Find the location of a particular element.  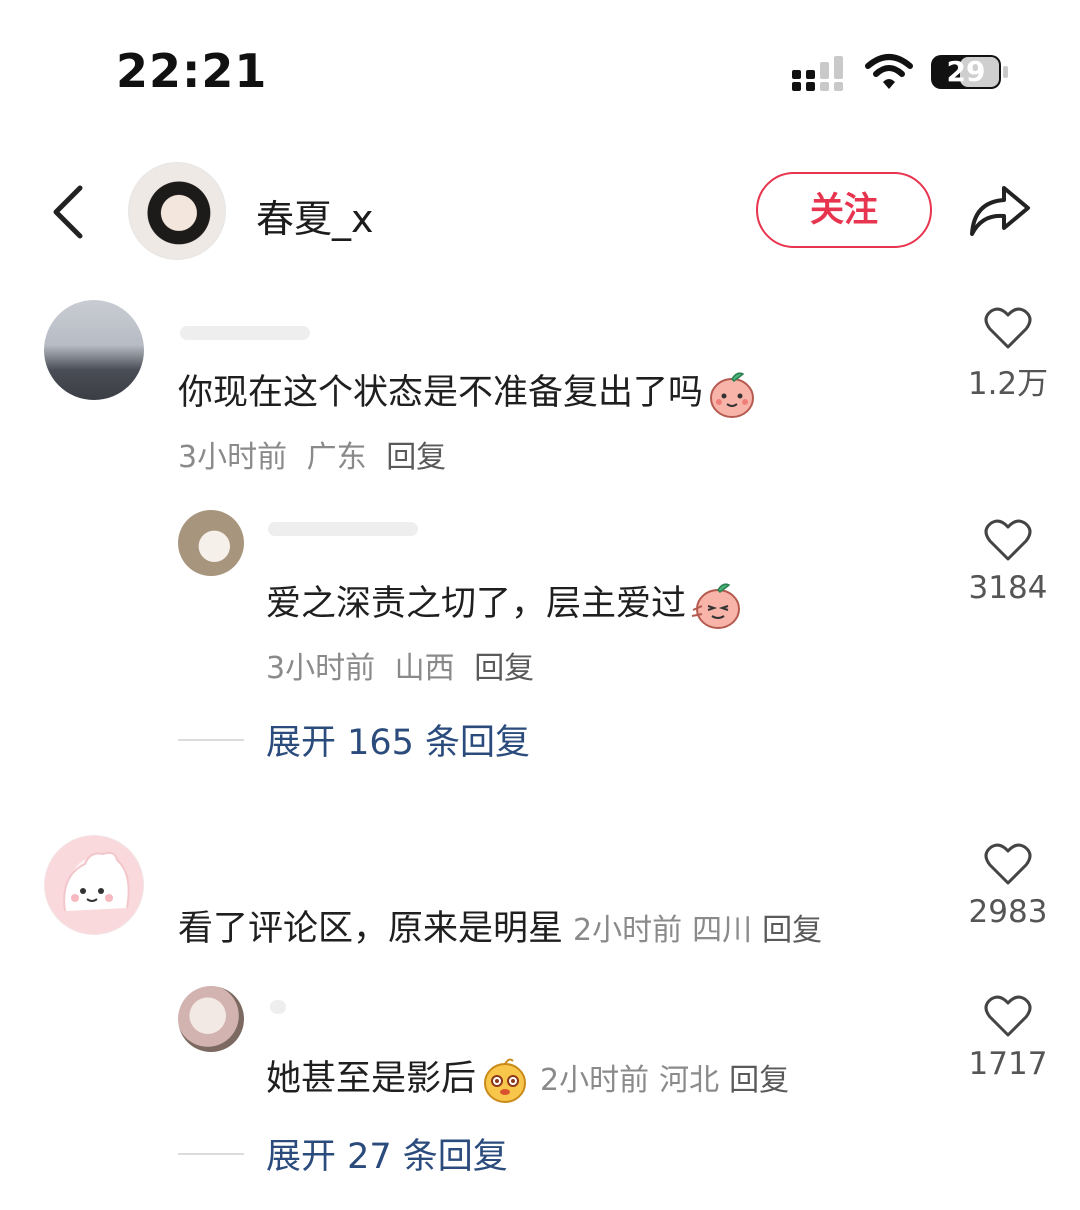

comment-time: 3小时前 is located at coordinates (233, 457).